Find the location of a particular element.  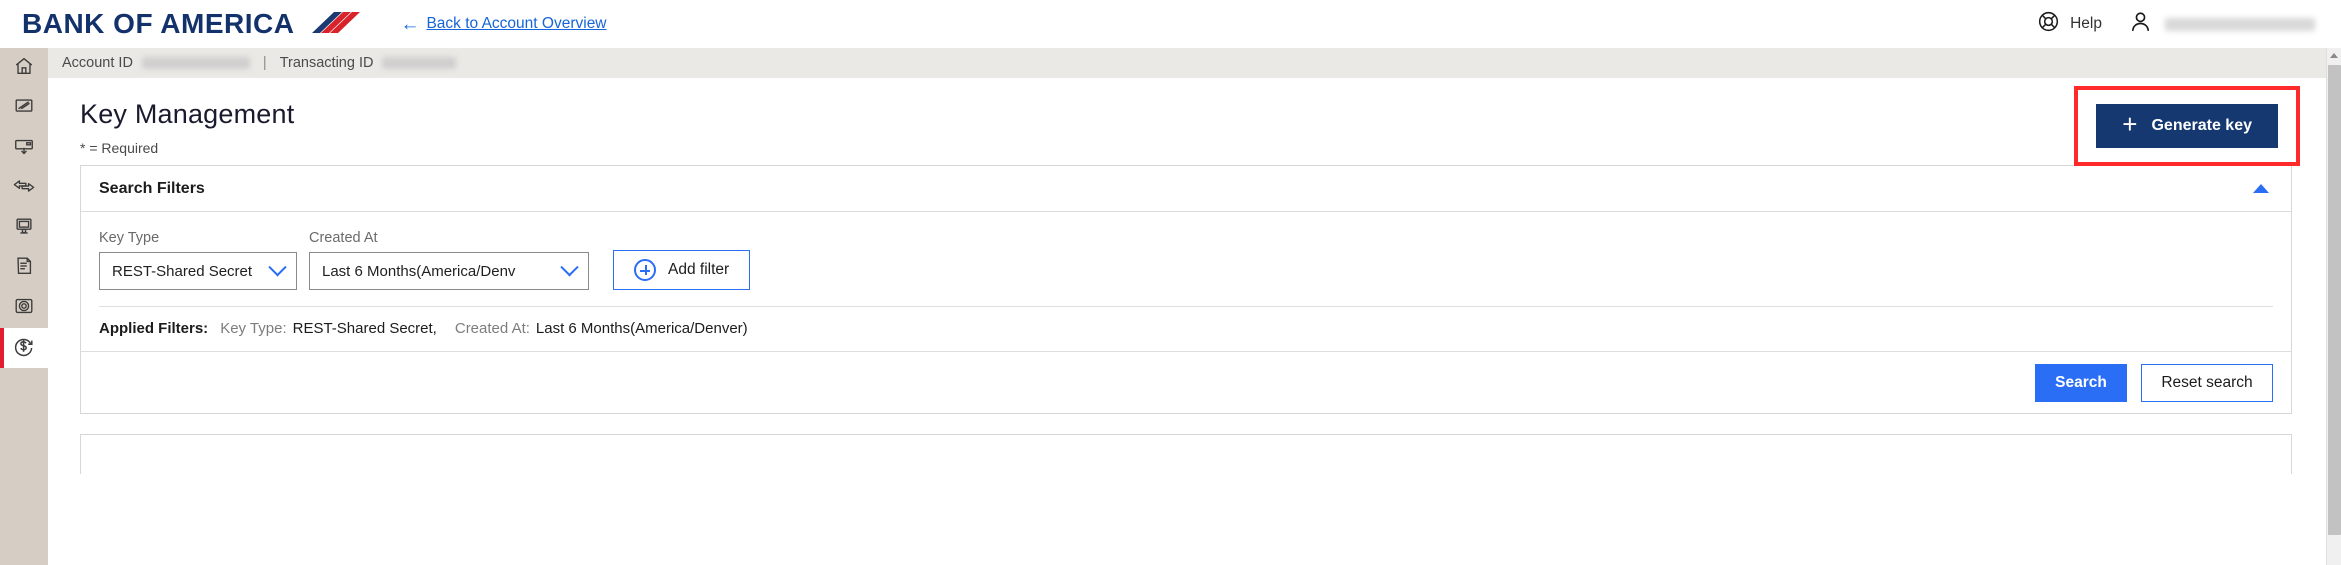

laptop-report-icon is located at coordinates (24, 108).